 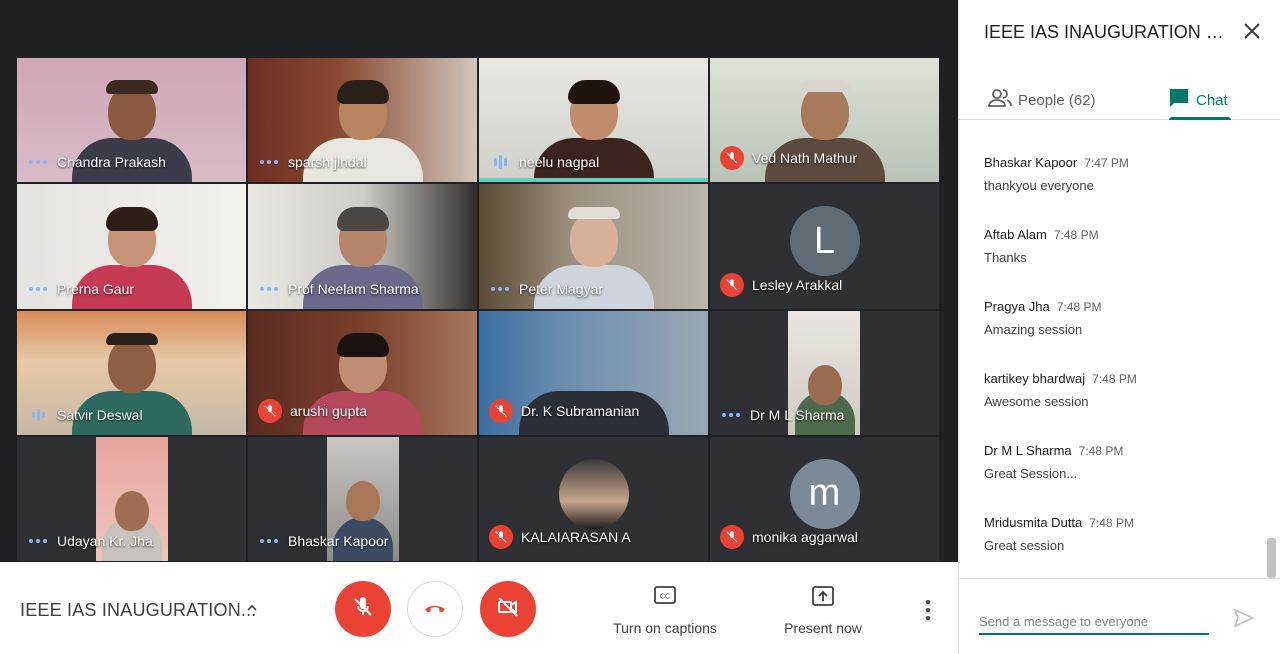 I want to click on participant-tile: Chandra Prakash, so click(x=131, y=120).